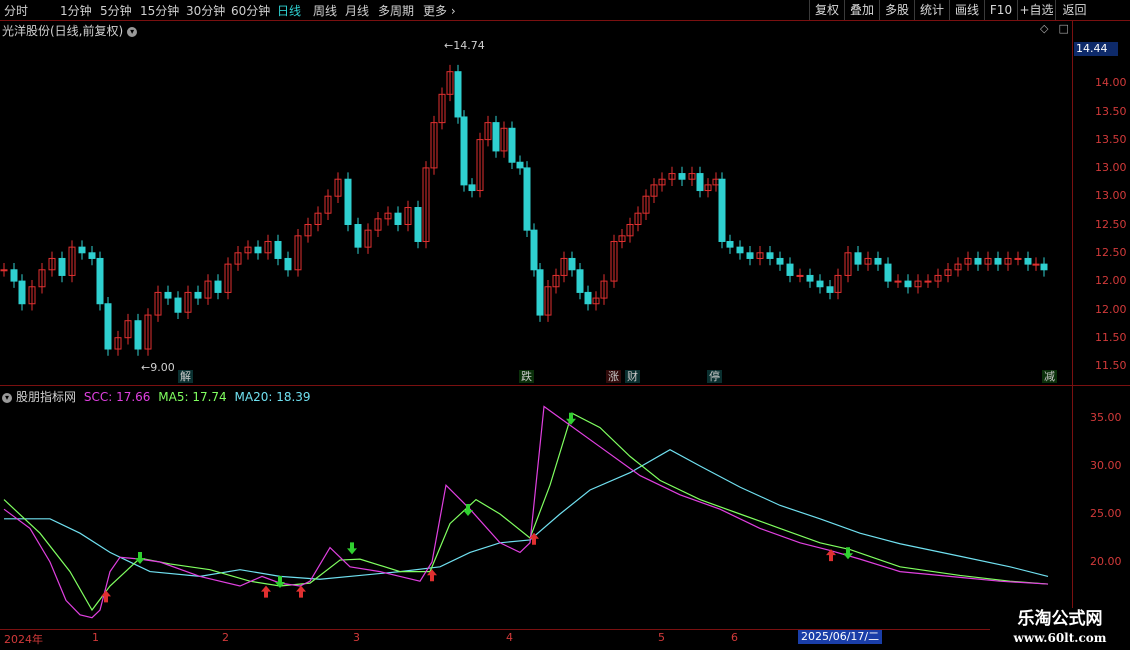 This screenshot has height=650, width=1130. I want to click on price-tick: 14.00, so click(1111, 82).